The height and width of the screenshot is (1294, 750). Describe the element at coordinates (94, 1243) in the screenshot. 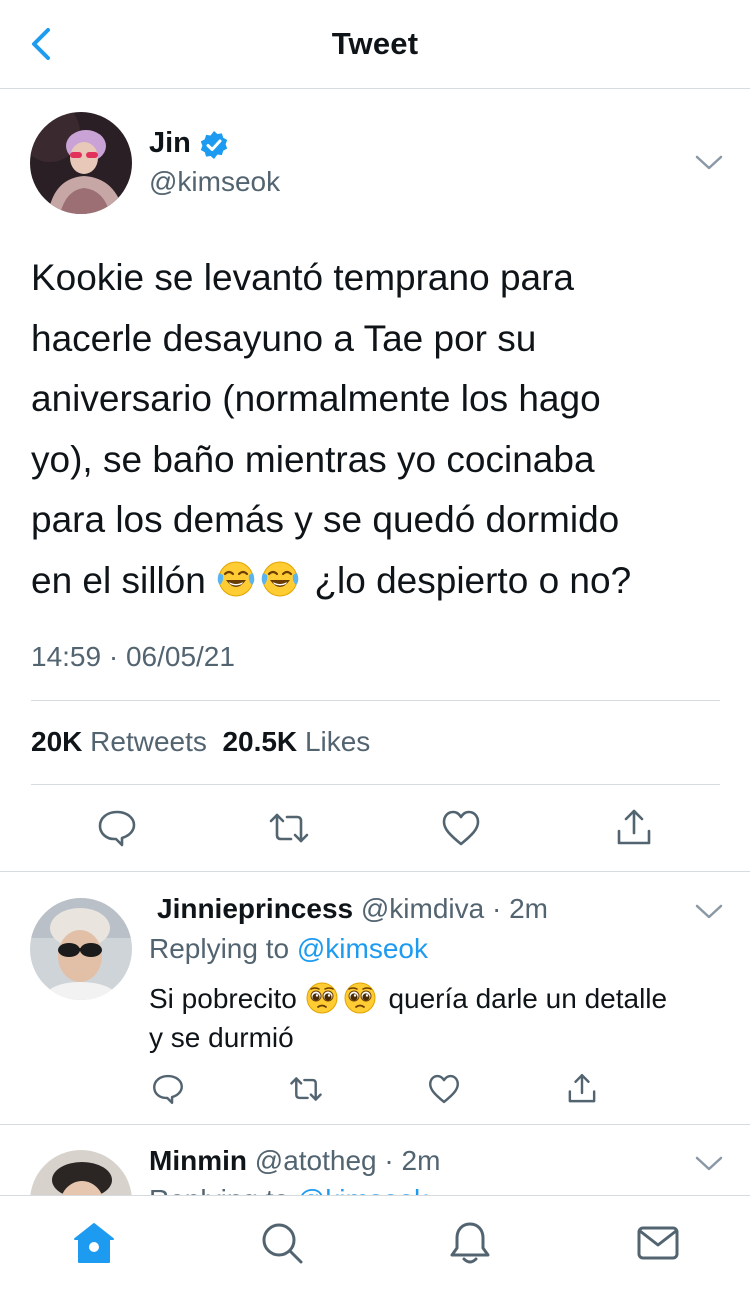

I see `home-icon` at that location.